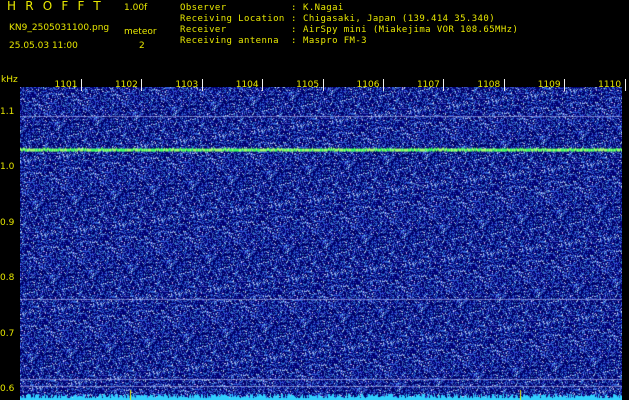 The image size is (629, 400). Describe the element at coordinates (203, 30) in the screenshot. I see `info-label: Receiver` at that location.